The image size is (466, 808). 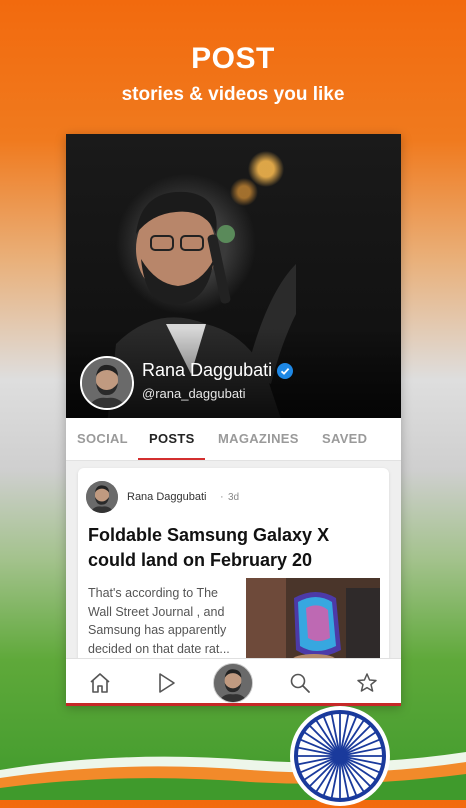 I want to click on author-avatar-image, so click(x=102, y=497).